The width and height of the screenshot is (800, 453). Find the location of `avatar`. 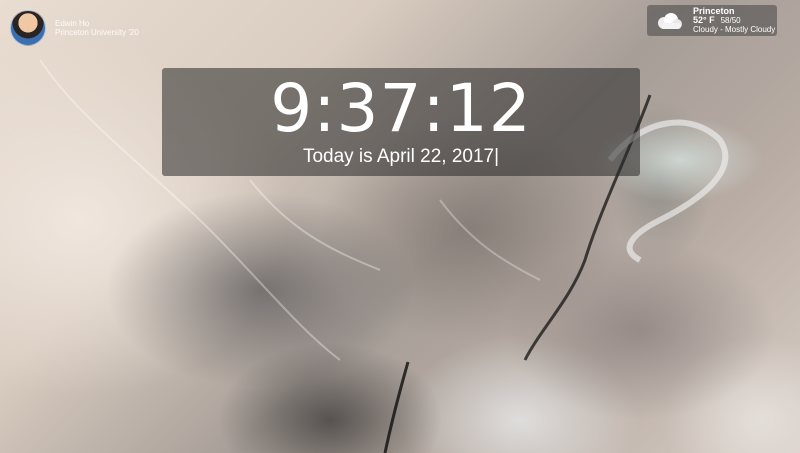

avatar is located at coordinates (28, 28).